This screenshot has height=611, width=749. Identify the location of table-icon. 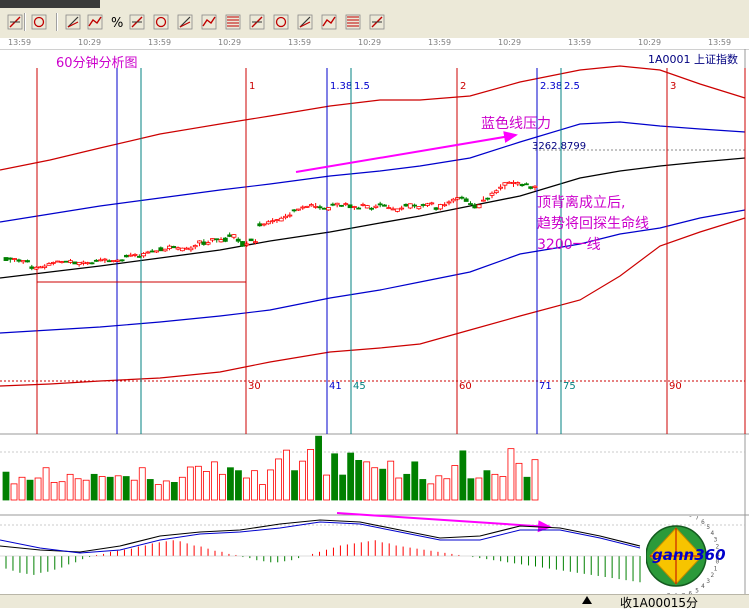
(73, 22).